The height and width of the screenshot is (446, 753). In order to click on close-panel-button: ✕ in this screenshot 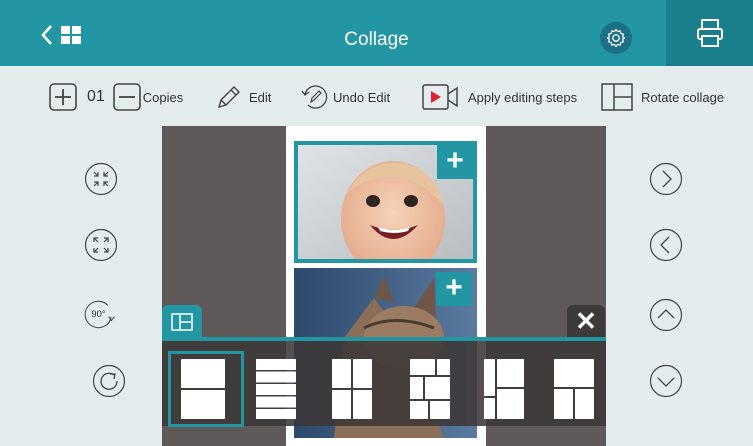, I will do `click(586, 321)`.